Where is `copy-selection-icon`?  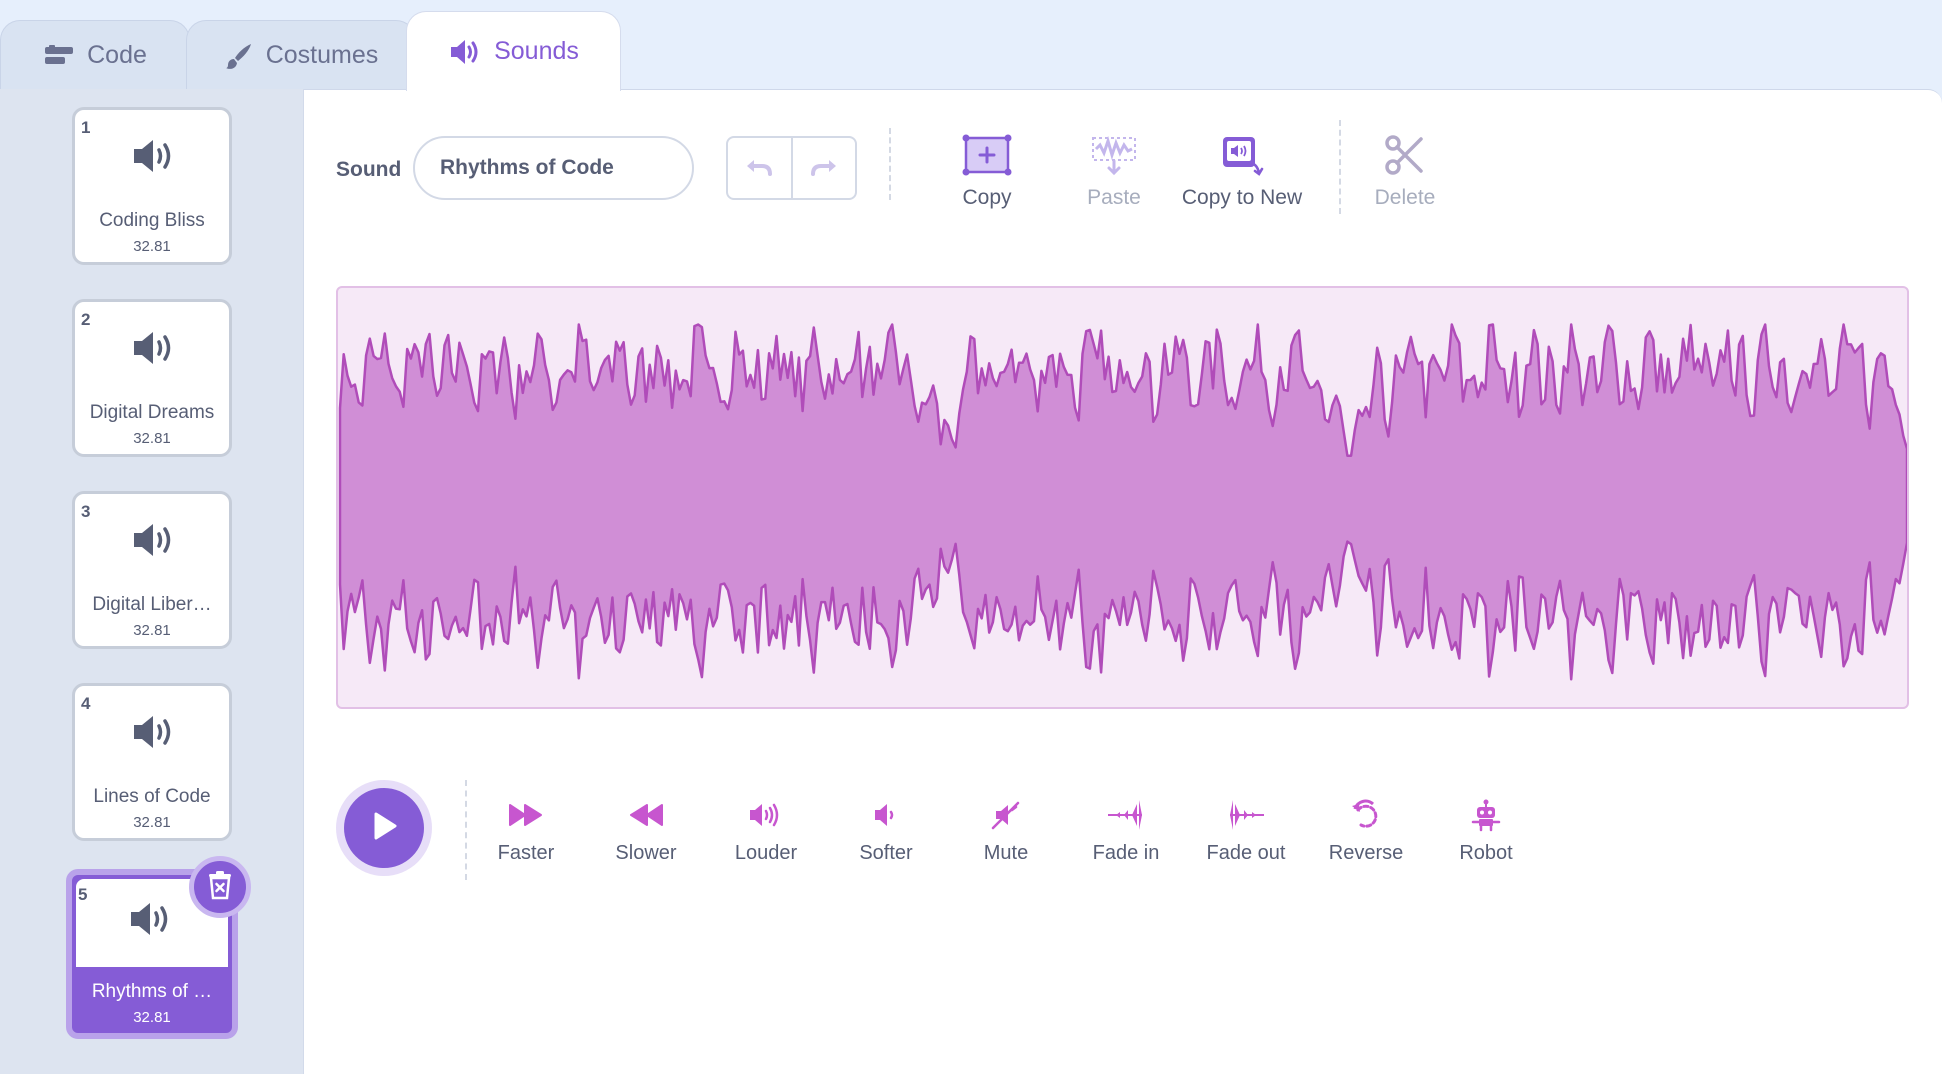
copy-selection-icon is located at coordinates (987, 155).